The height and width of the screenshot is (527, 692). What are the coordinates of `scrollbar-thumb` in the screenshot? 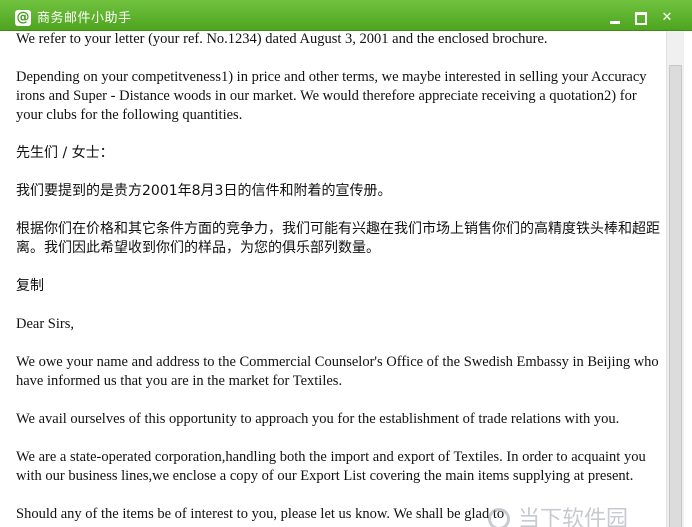 It's located at (675, 296).